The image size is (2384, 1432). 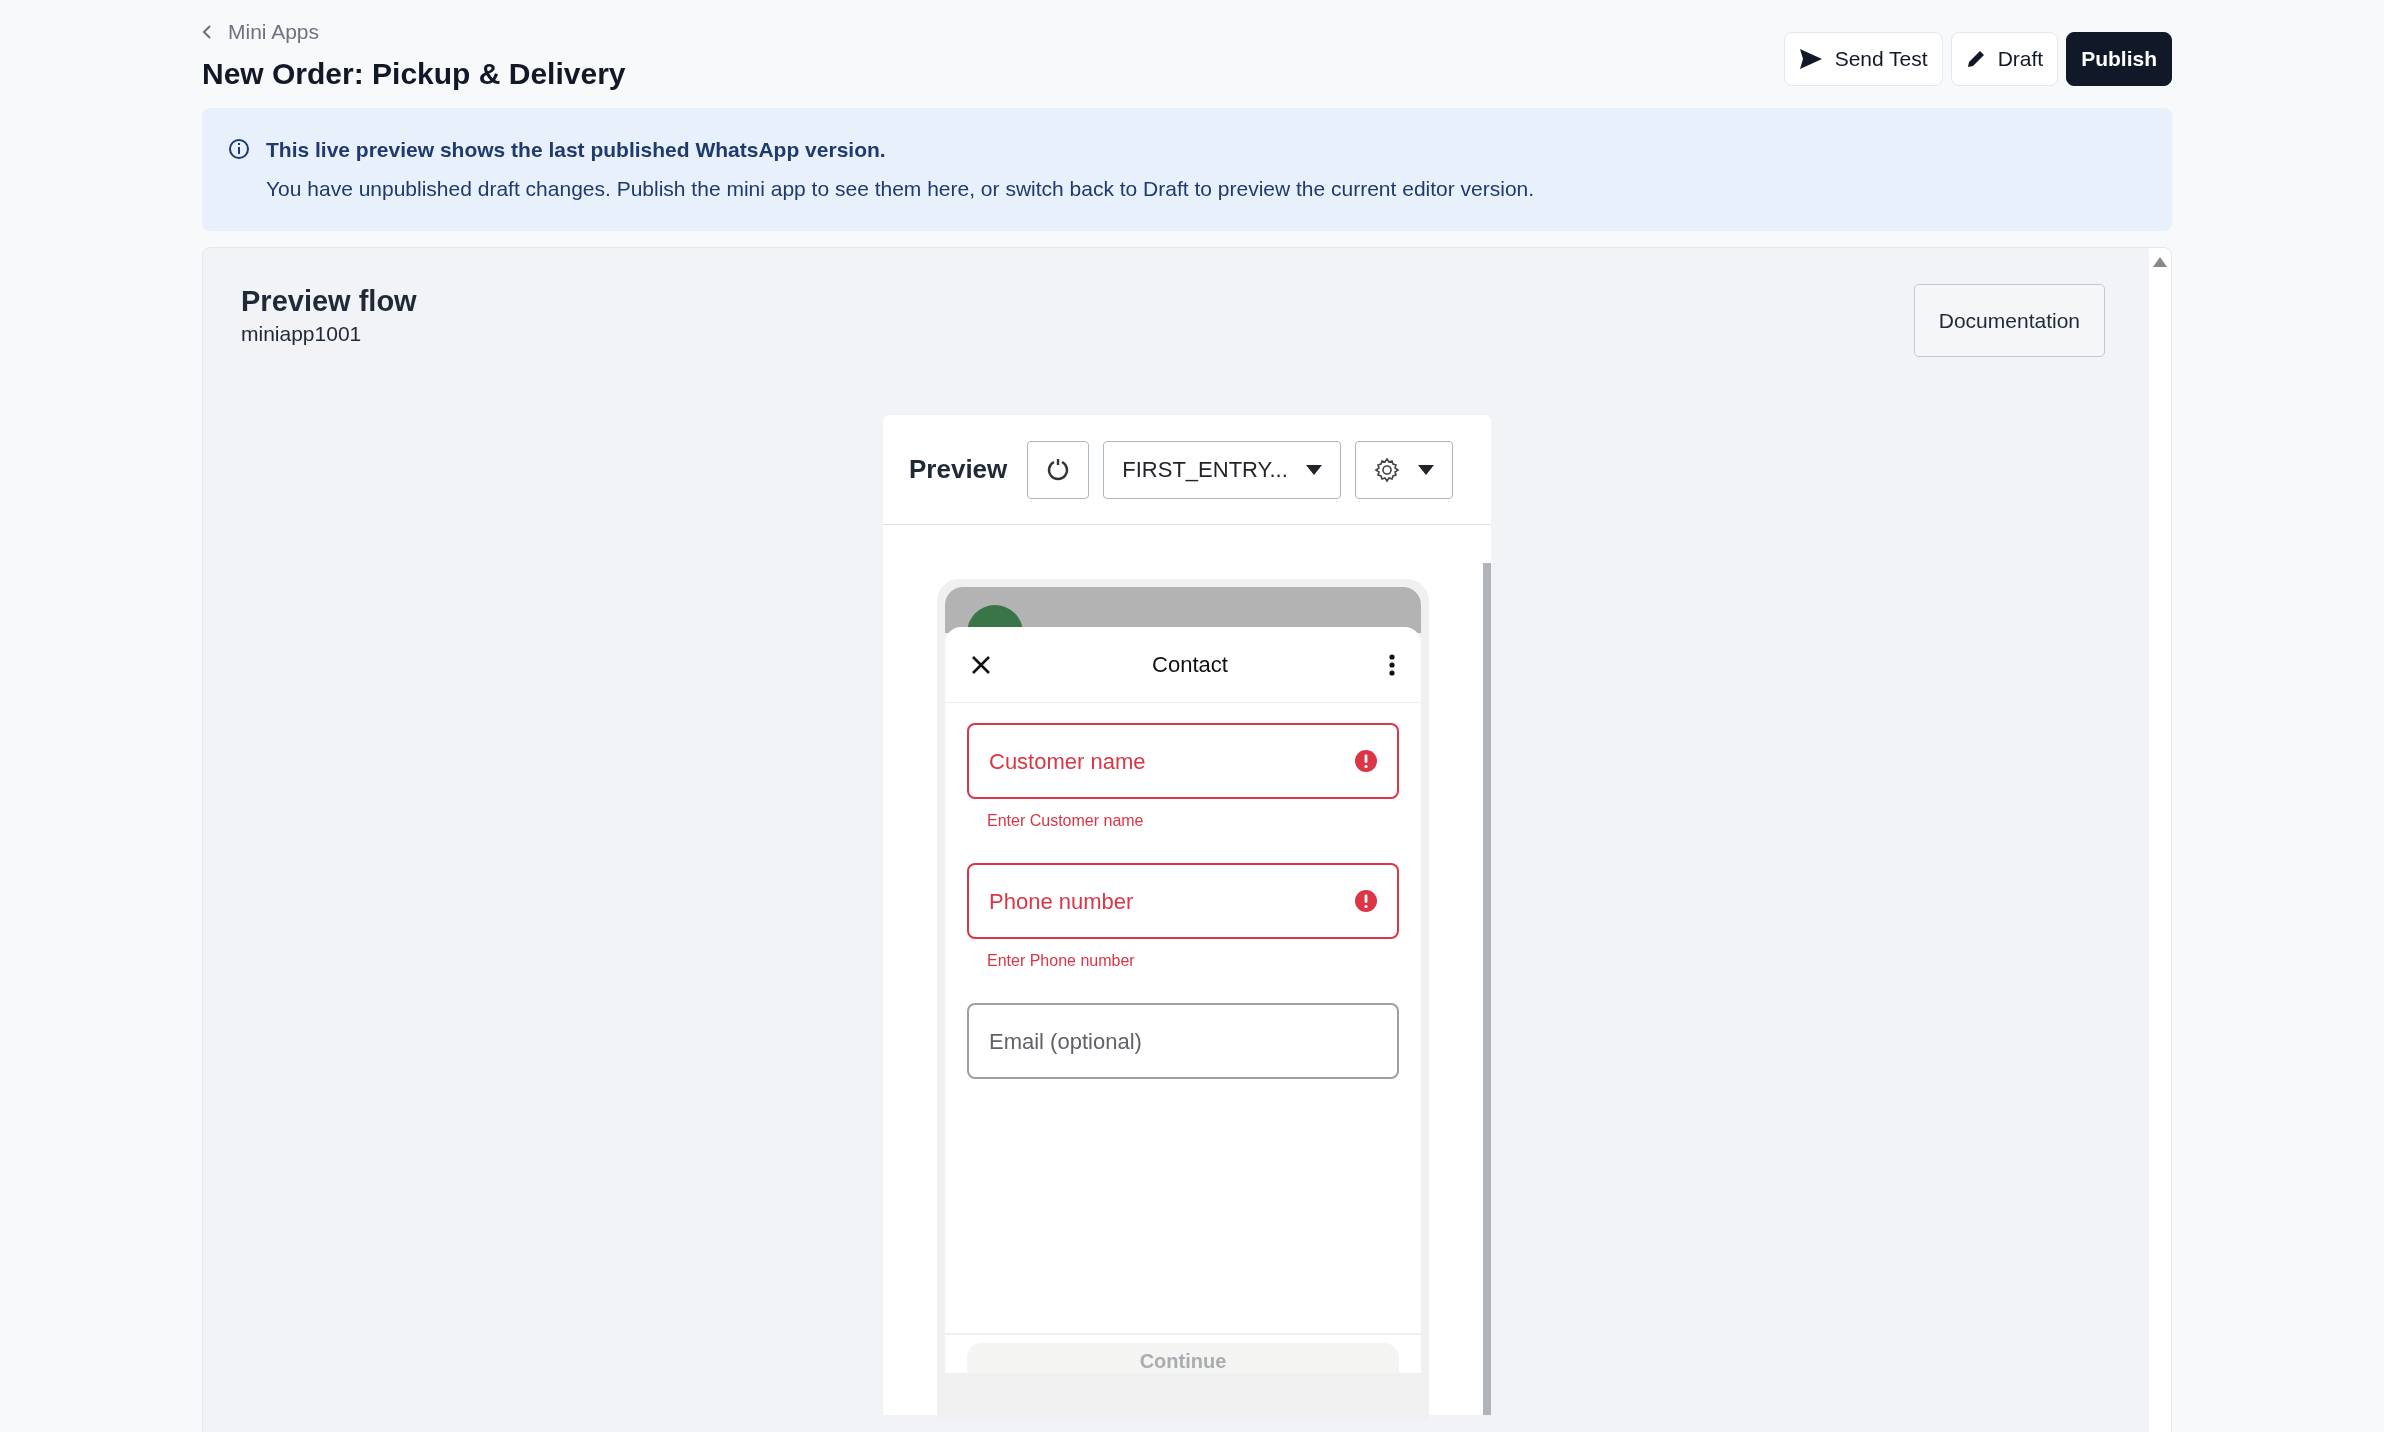 I want to click on info-icon, so click(x=239, y=149).